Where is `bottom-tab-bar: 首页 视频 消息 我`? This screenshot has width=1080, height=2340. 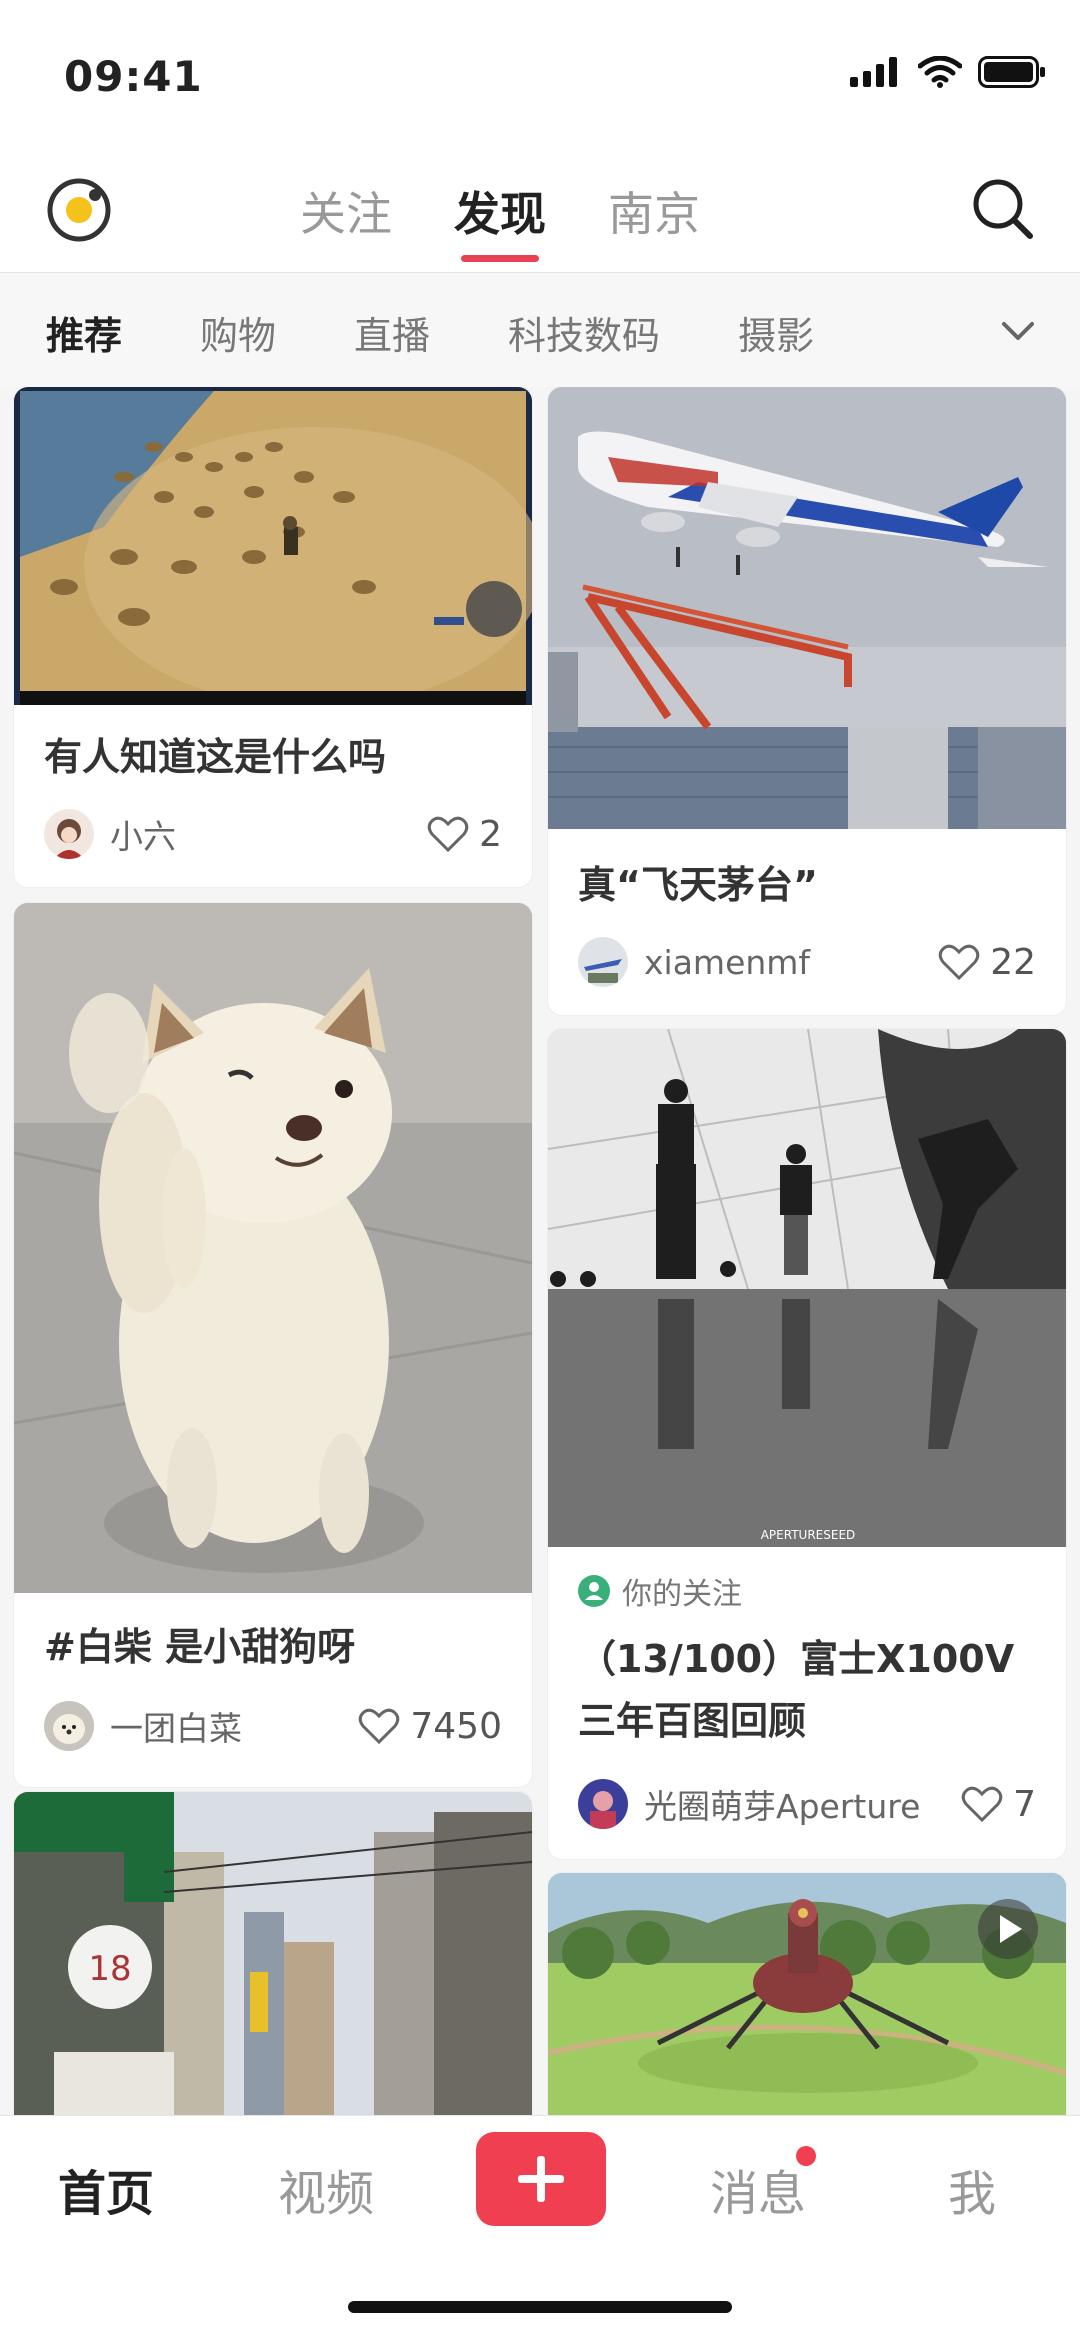 bottom-tab-bar: 首页 视频 消息 我 is located at coordinates (540, 2227).